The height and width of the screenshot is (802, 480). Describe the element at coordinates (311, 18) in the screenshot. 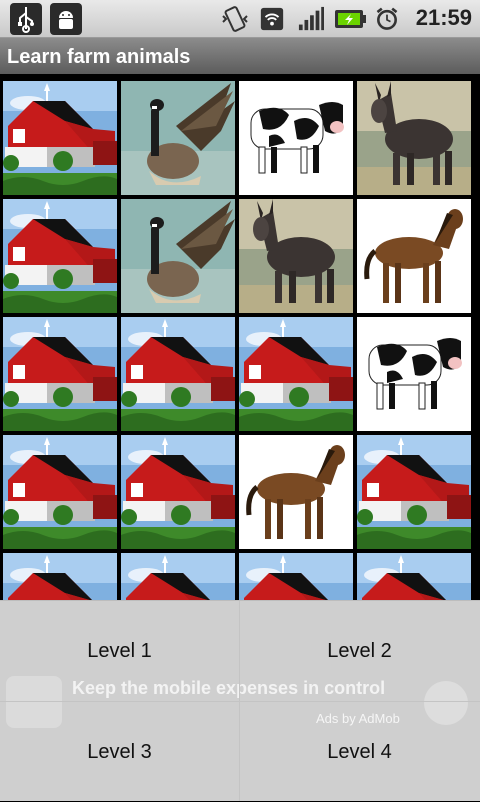

I see `signal-icon` at that location.